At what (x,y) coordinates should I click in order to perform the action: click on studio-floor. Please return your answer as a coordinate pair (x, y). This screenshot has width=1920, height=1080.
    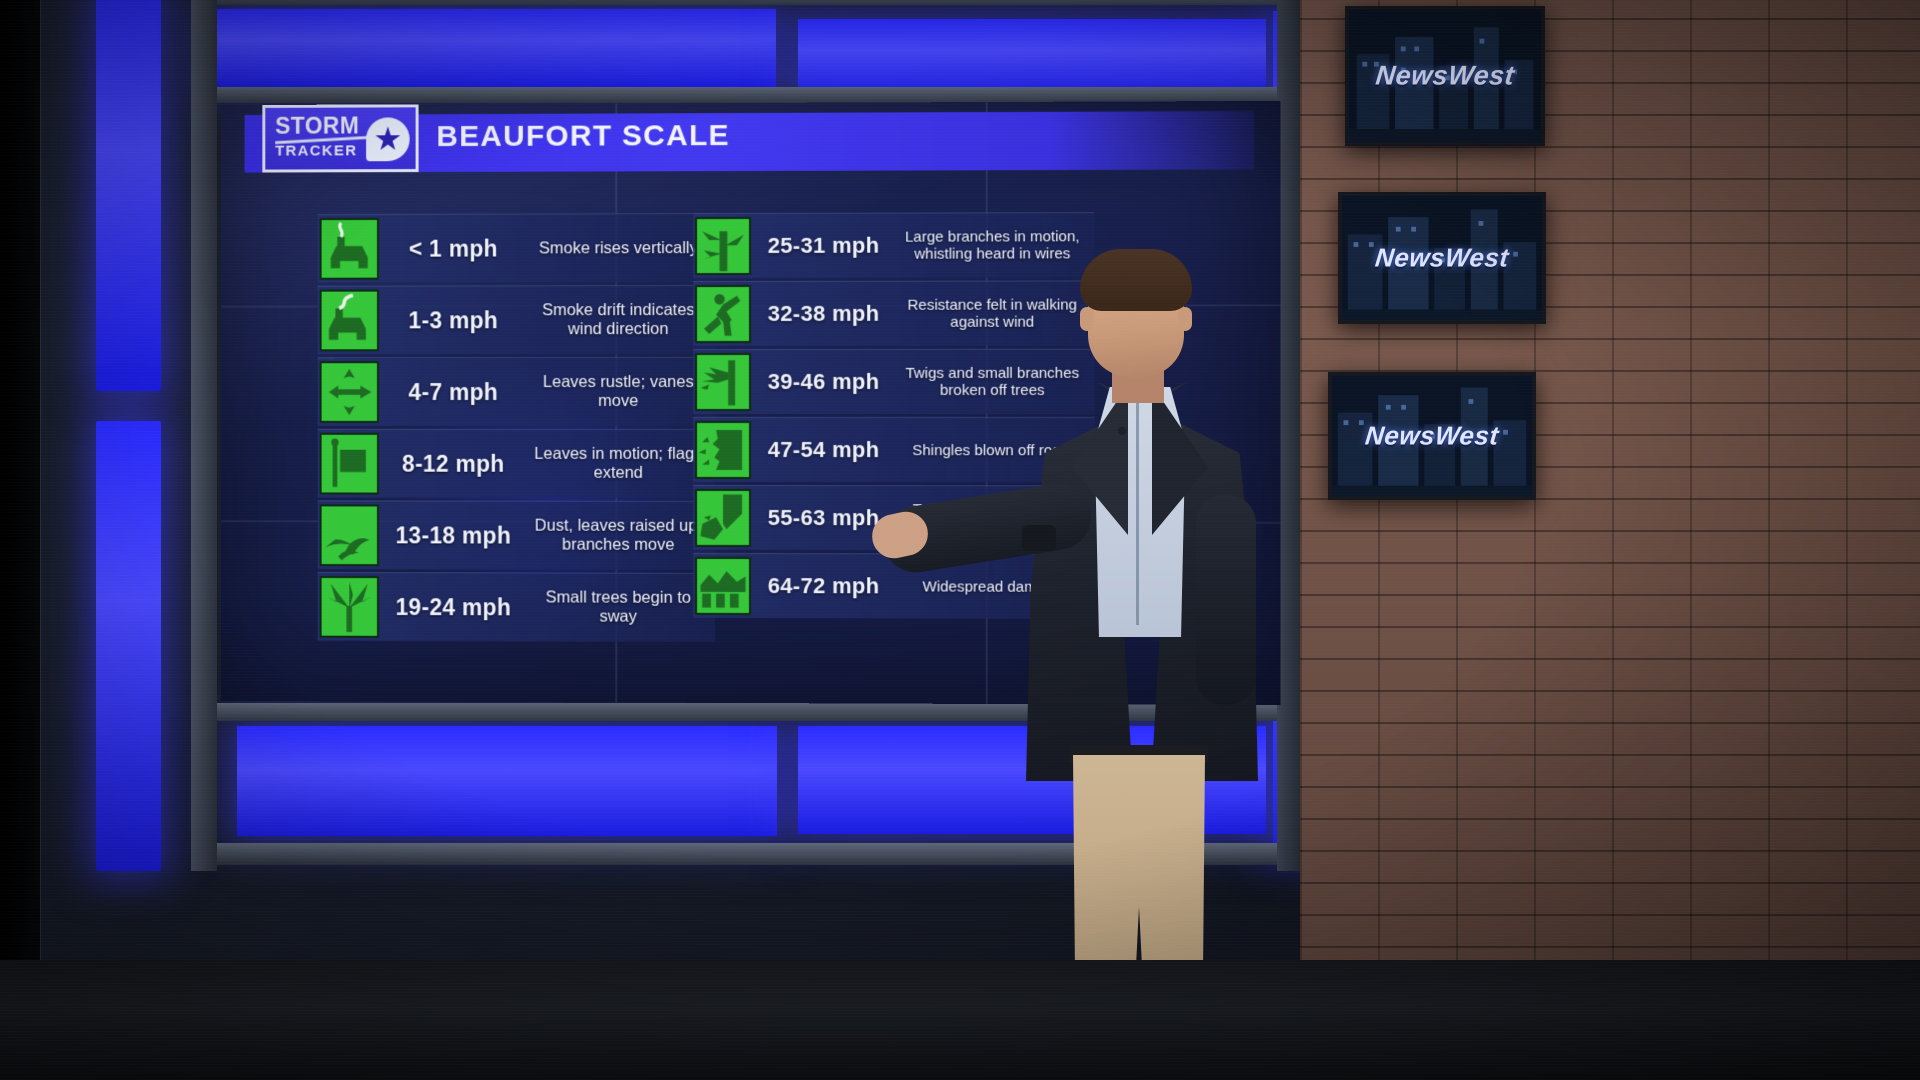
    Looking at the image, I should click on (960, 1020).